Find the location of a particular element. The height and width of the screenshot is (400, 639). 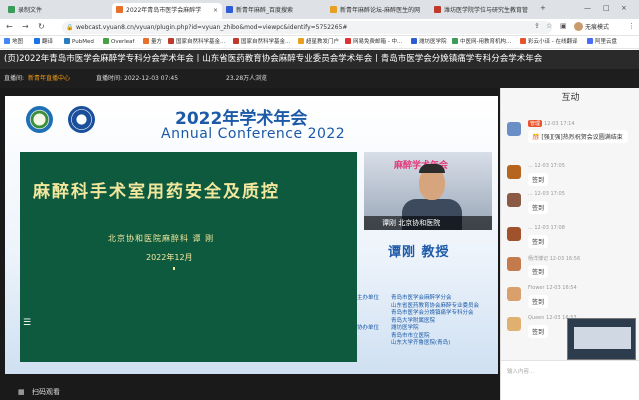

talk-subtitle: 北京协和医院麻醉科 谭 刚 is located at coordinates (161, 238).